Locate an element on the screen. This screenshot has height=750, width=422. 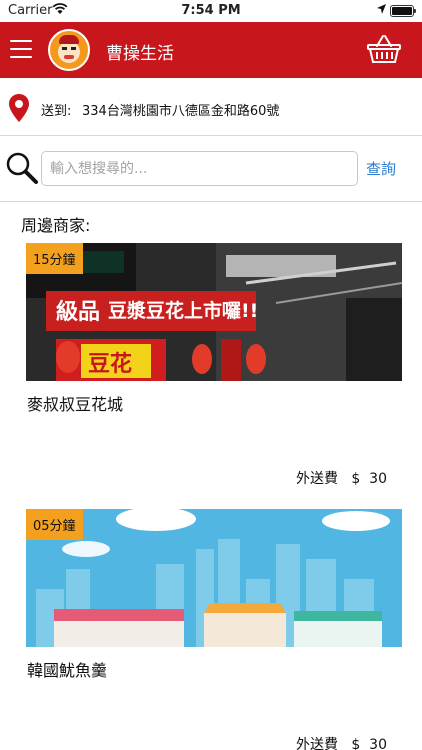
search-row: 查詢 is located at coordinates (211, 169).